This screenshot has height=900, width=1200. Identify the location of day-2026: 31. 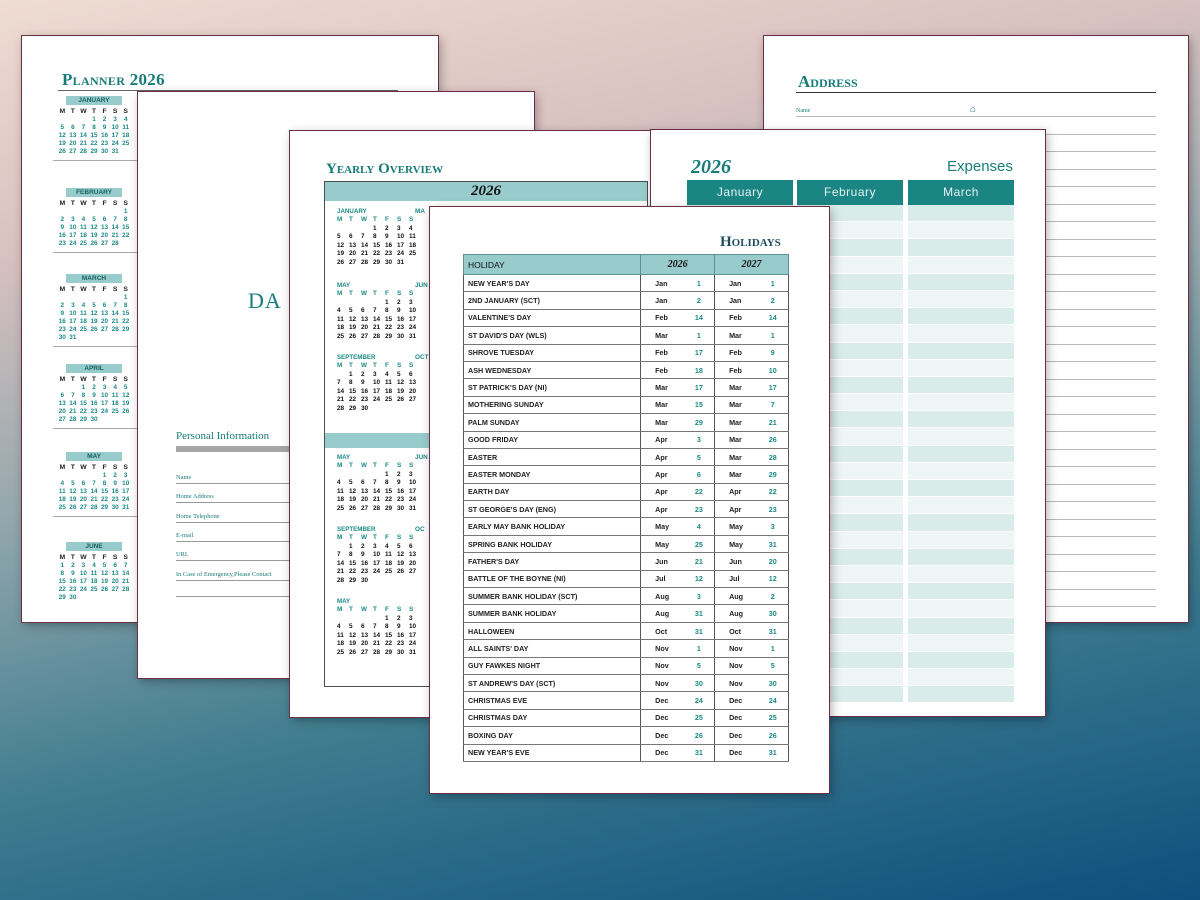
(699, 753).